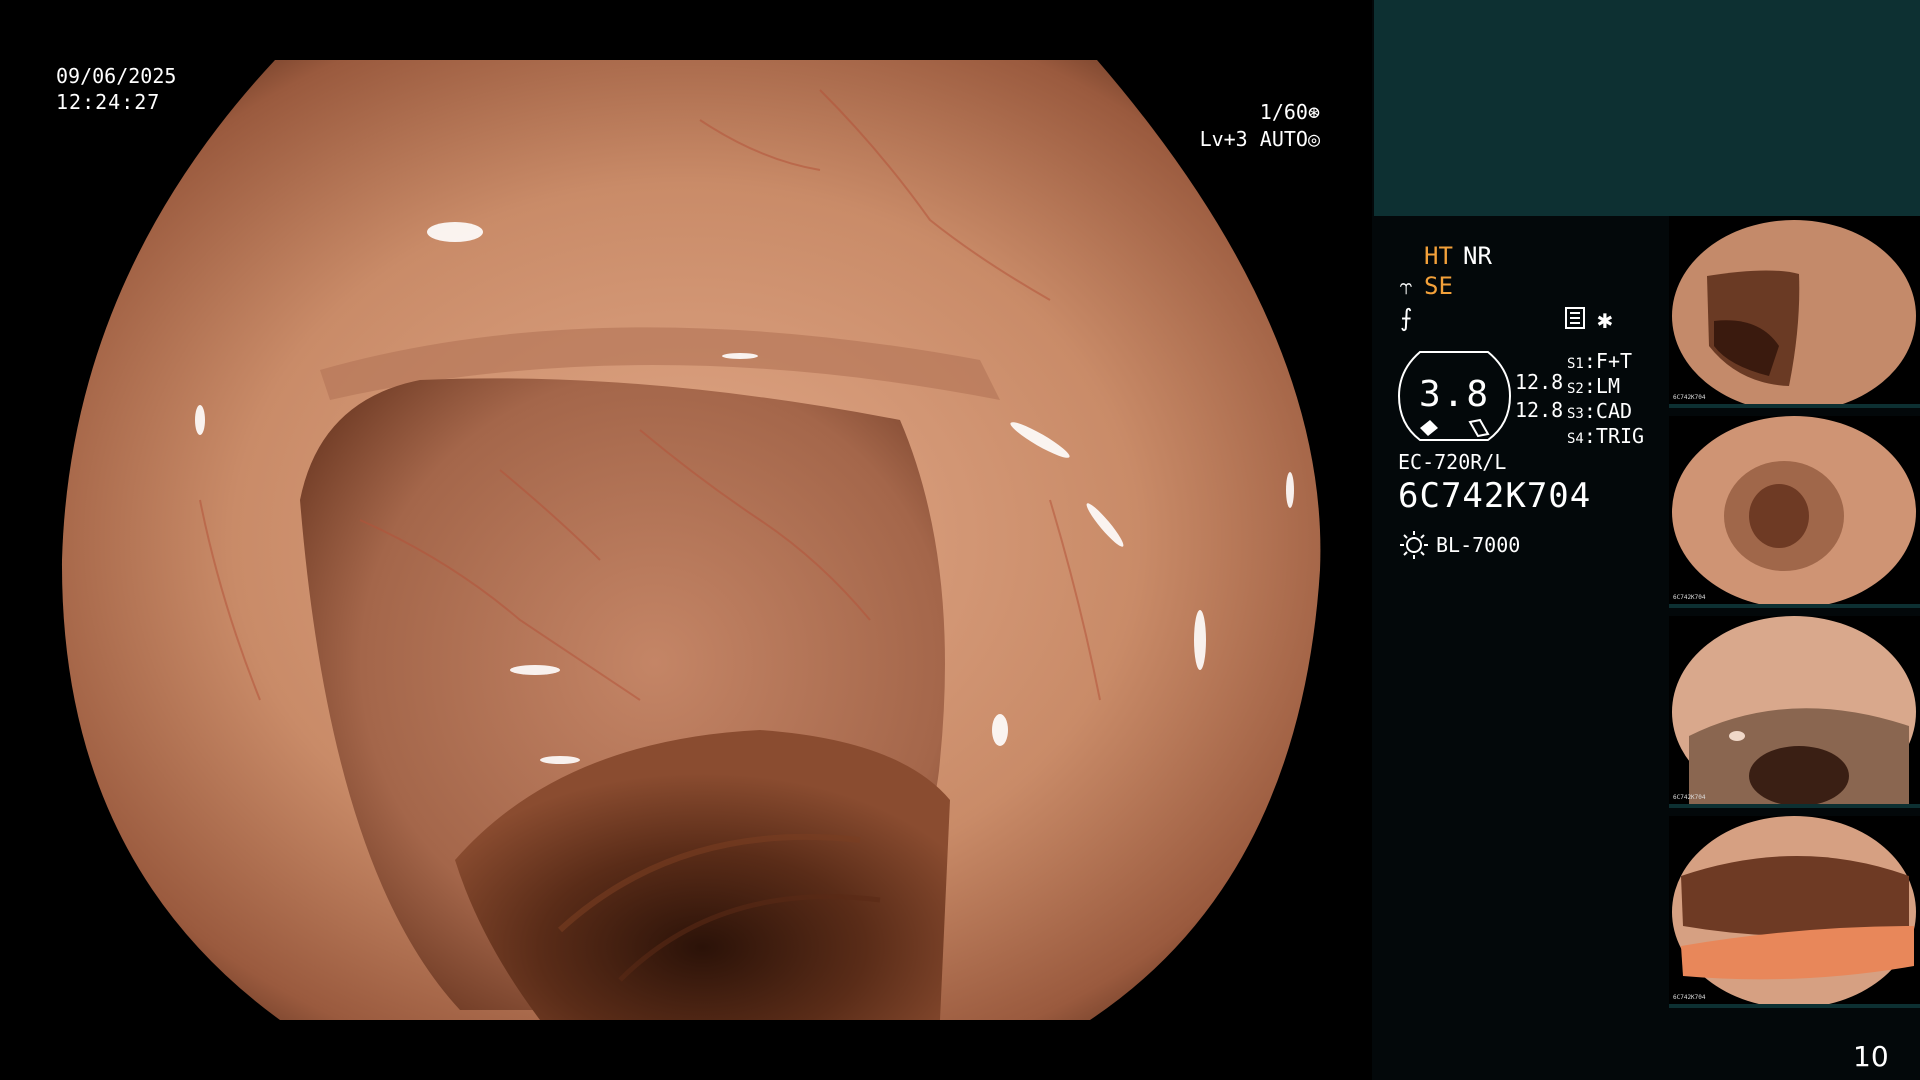 The width and height of the screenshot is (1920, 1080). I want to click on nr-indicator: NR, so click(1477, 256).